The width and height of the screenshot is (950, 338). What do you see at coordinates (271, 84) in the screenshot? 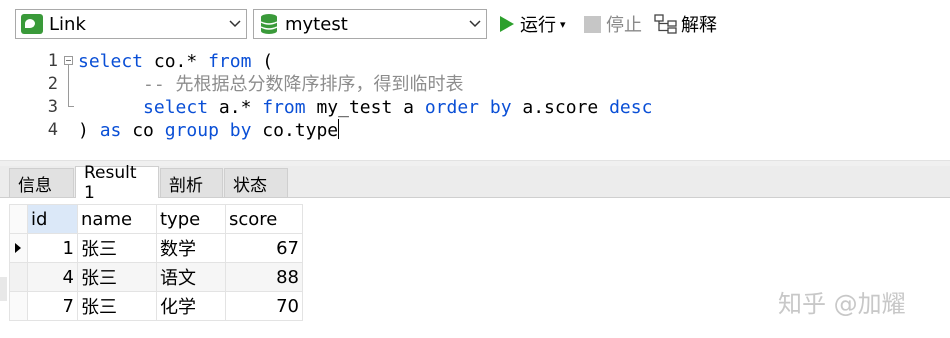
I see `code-line-2: -- 先根据总分数降序排序，得到临时表` at bounding box center [271, 84].